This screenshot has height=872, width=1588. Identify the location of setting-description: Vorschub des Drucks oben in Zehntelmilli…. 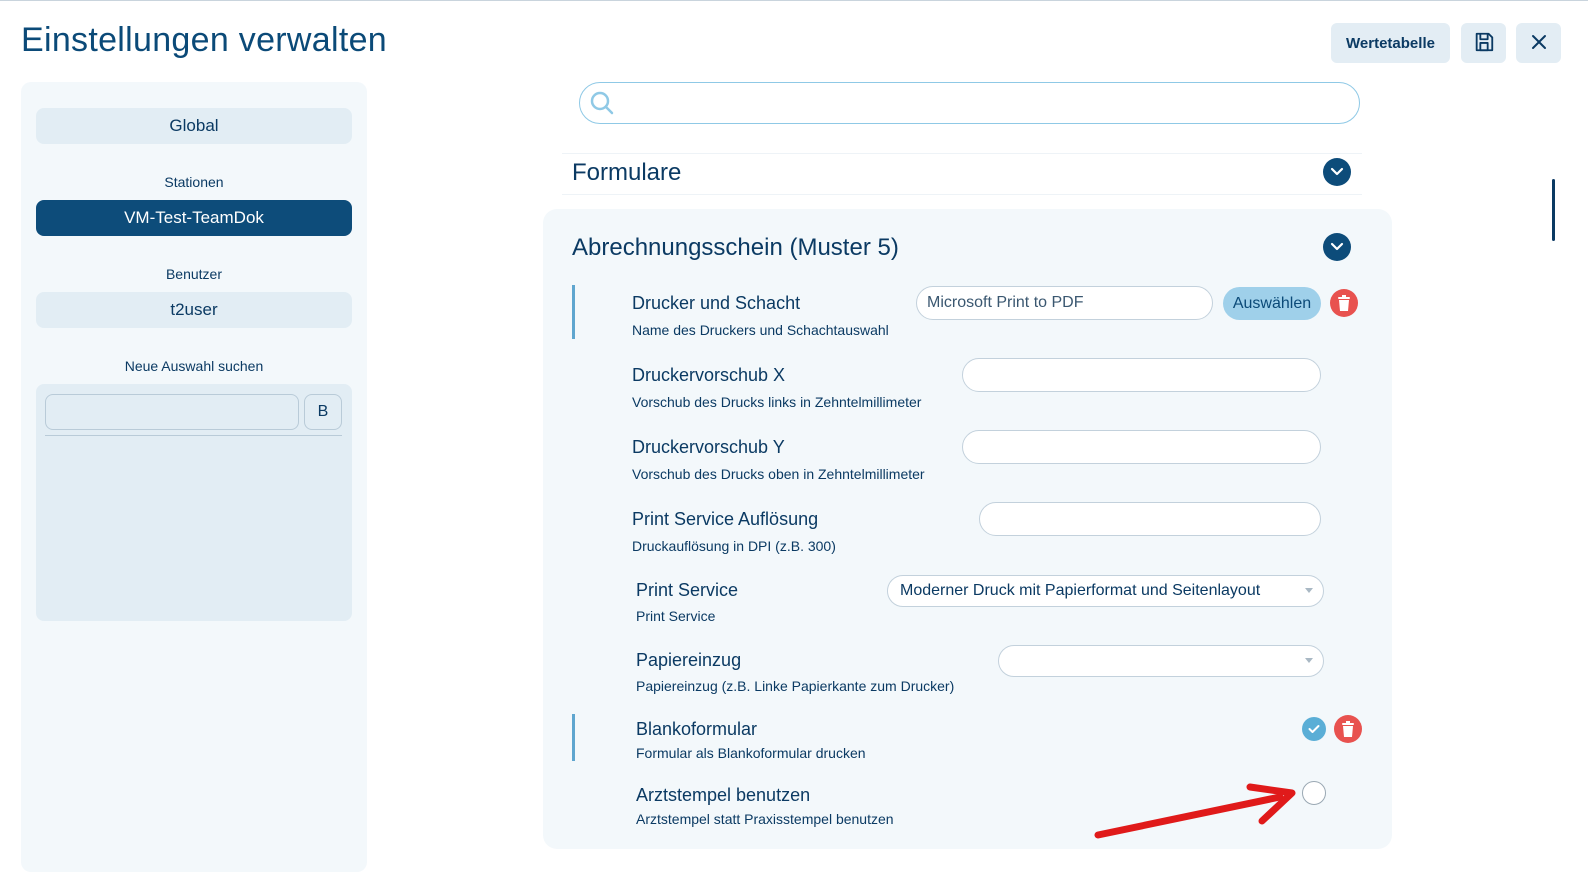
(778, 474).